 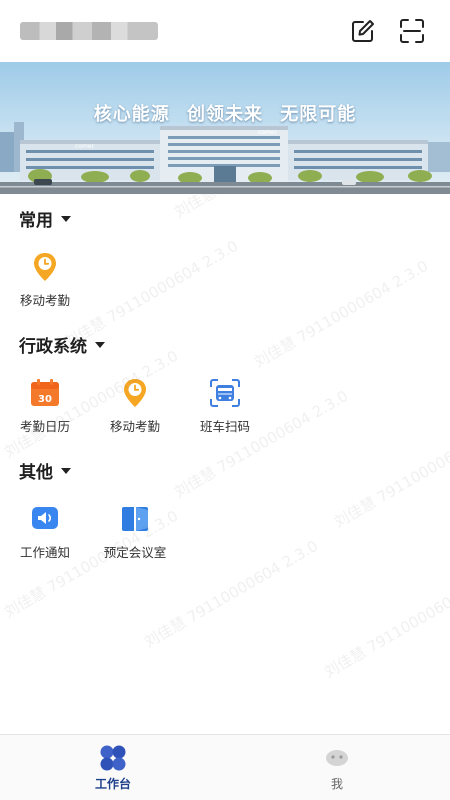 What do you see at coordinates (337, 768) in the screenshot?
I see `nav-me: 我` at bounding box center [337, 768].